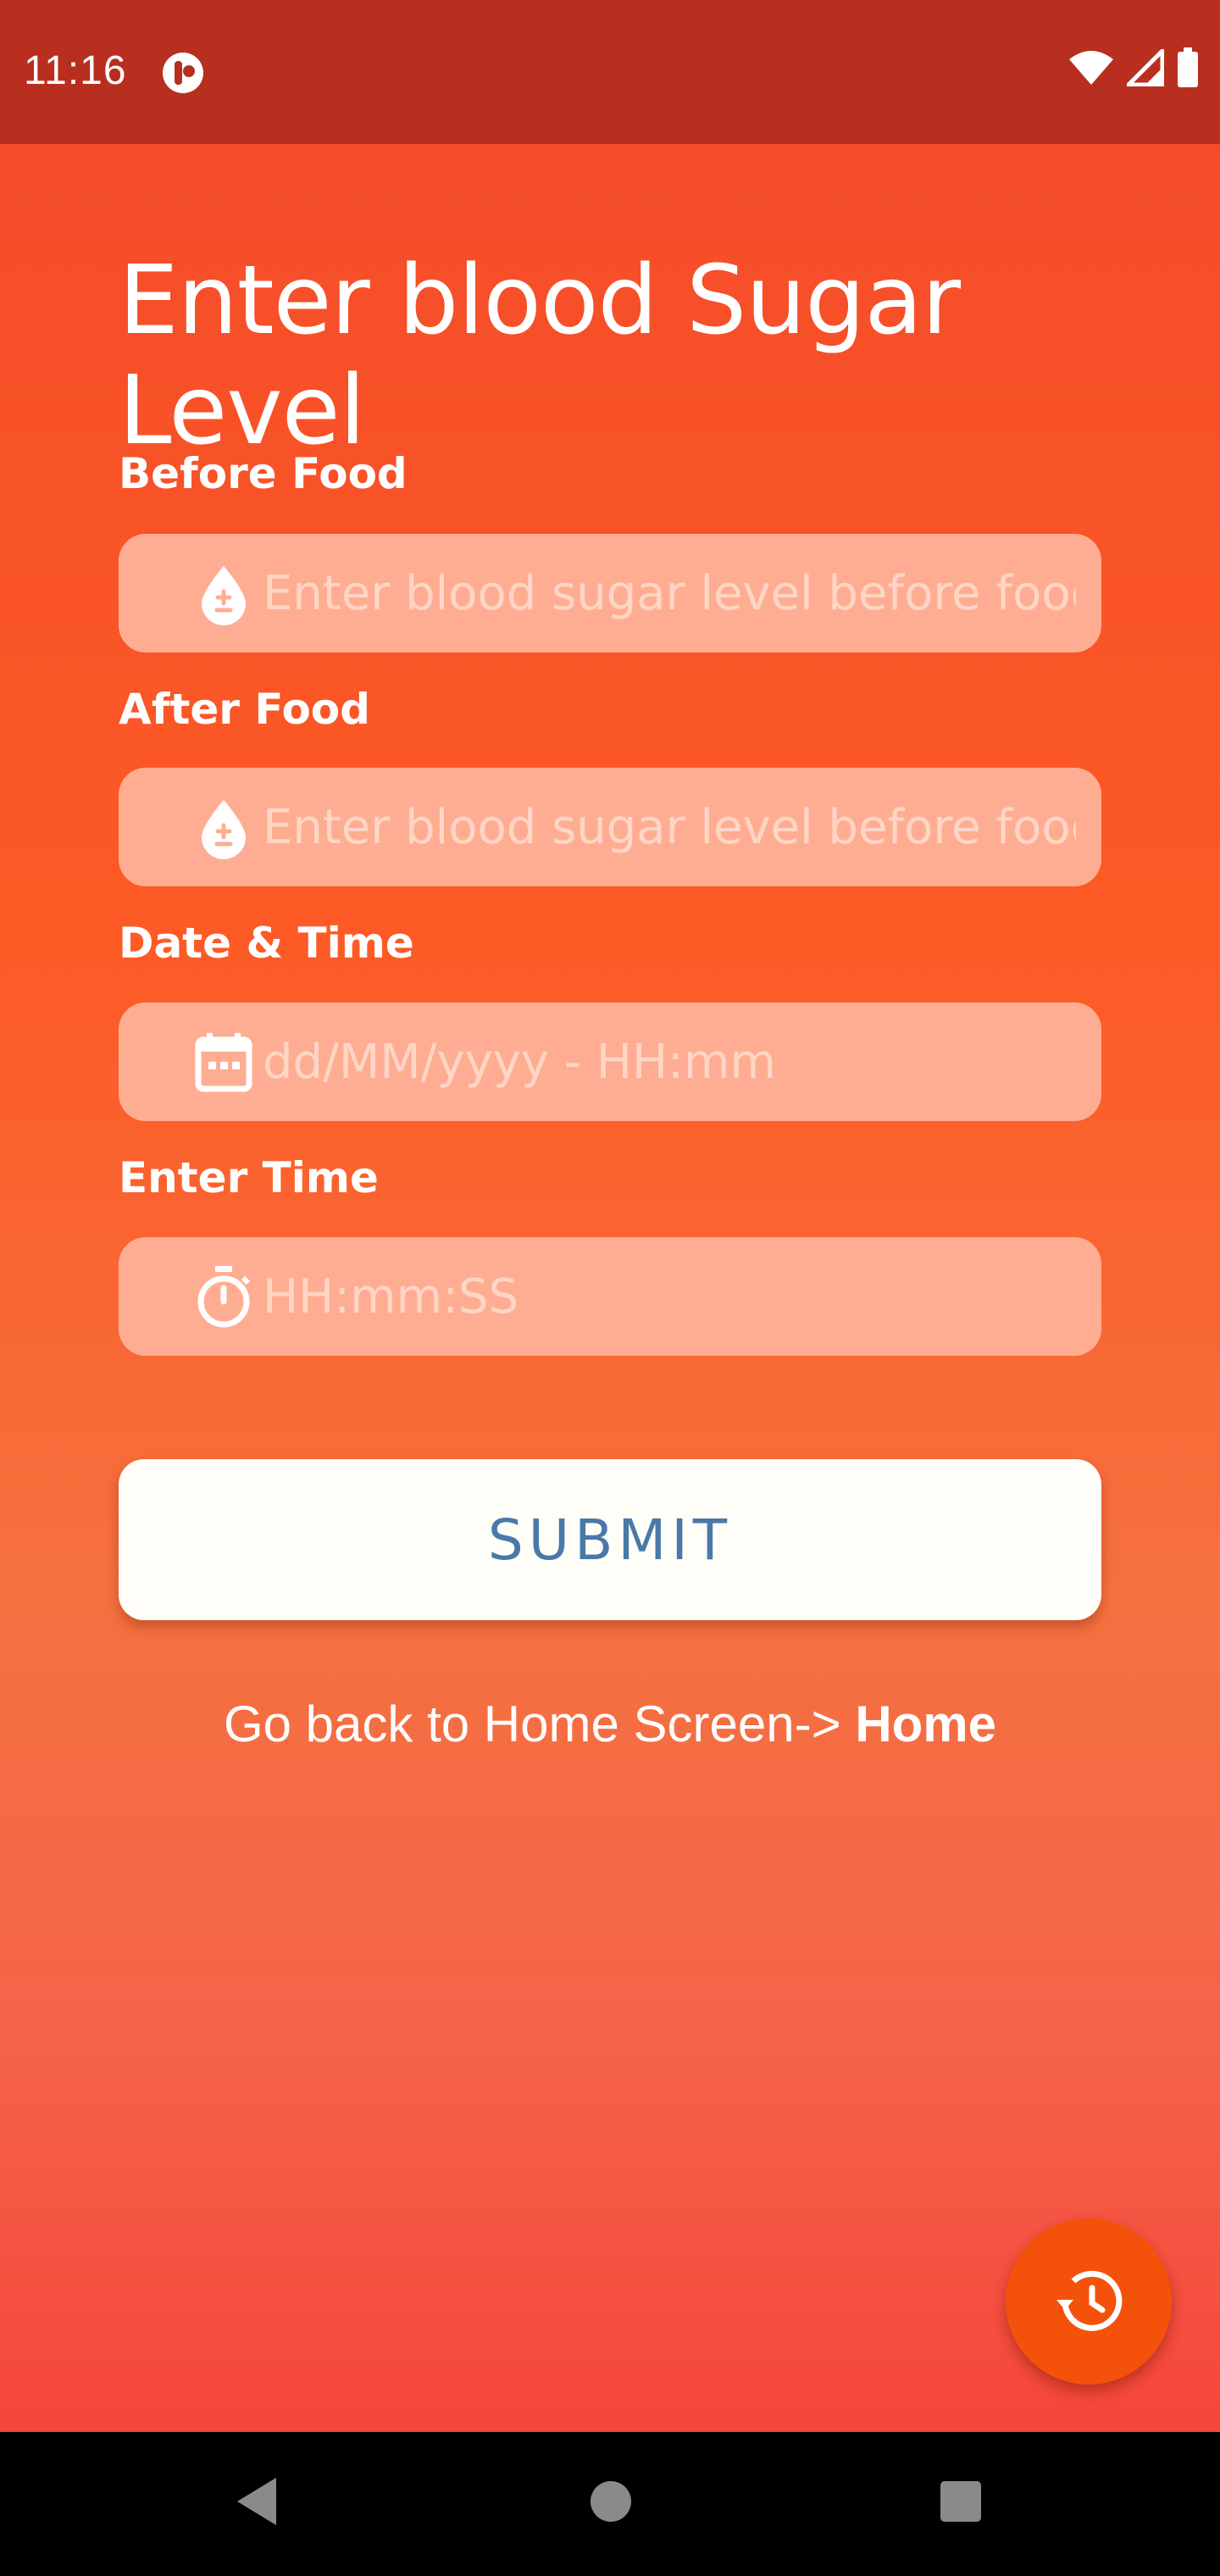 The image size is (1220, 2576). I want to click on back-icon, so click(256, 2501).